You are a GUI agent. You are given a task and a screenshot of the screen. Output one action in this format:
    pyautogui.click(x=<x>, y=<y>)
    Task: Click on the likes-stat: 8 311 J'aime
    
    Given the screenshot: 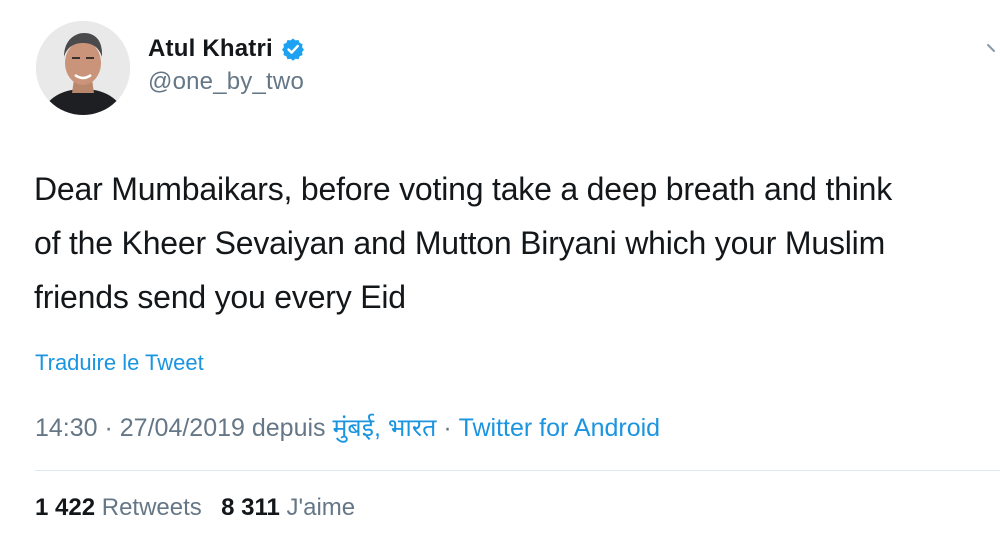 What is the action you would take?
    pyautogui.click(x=288, y=507)
    